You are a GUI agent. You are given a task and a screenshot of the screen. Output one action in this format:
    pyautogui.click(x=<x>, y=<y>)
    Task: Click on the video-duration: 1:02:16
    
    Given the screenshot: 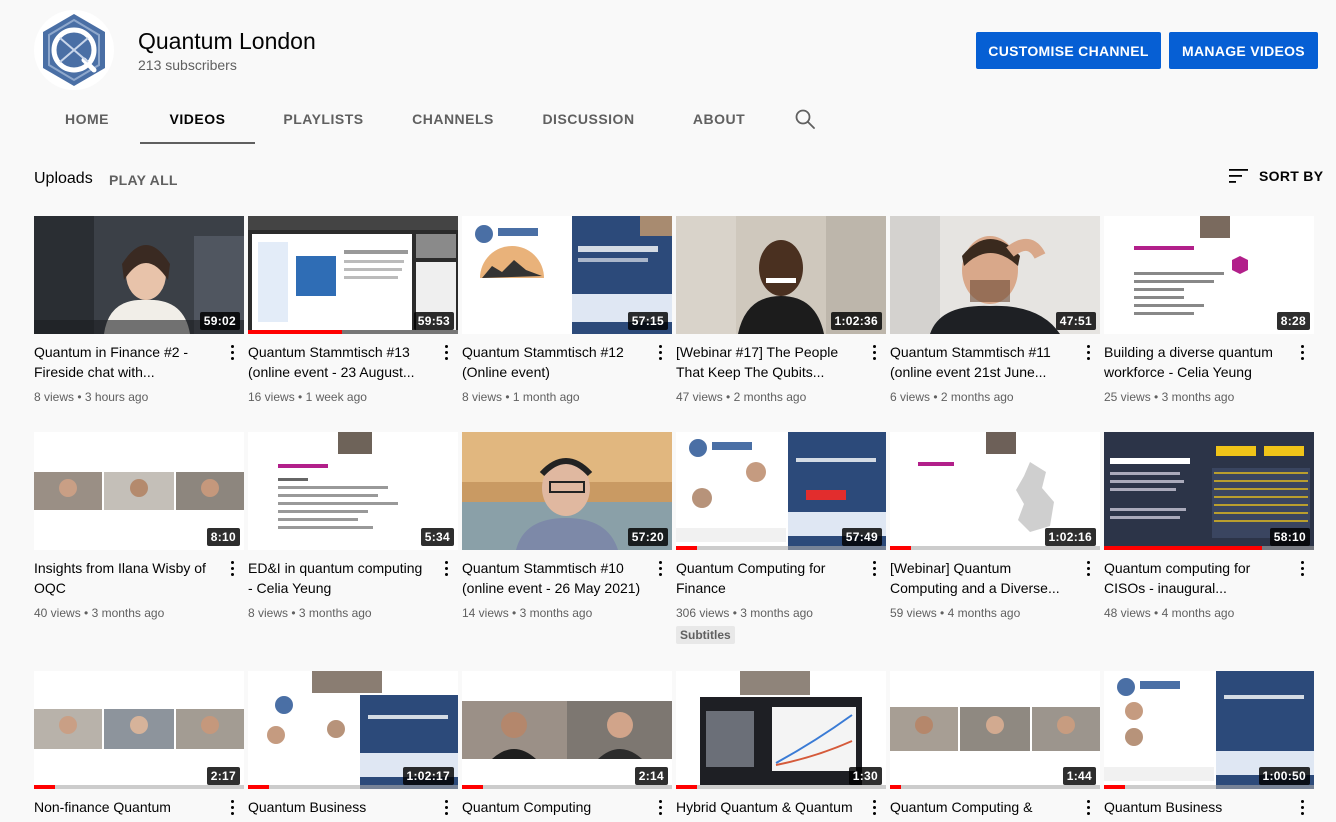 What is the action you would take?
    pyautogui.click(x=1070, y=537)
    